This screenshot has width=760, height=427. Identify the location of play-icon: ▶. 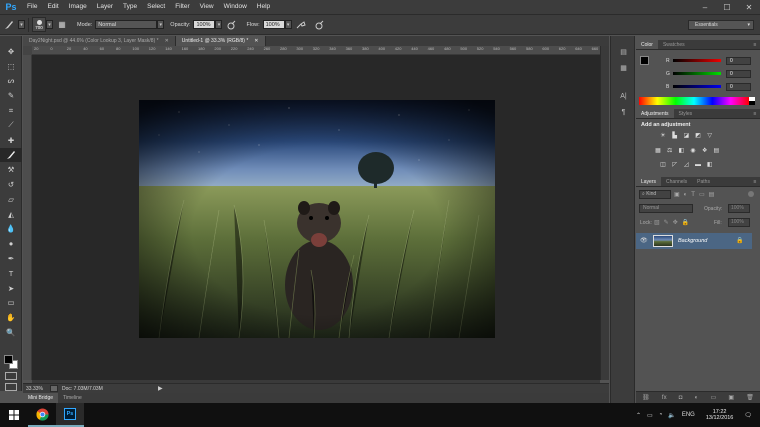
(160, 388).